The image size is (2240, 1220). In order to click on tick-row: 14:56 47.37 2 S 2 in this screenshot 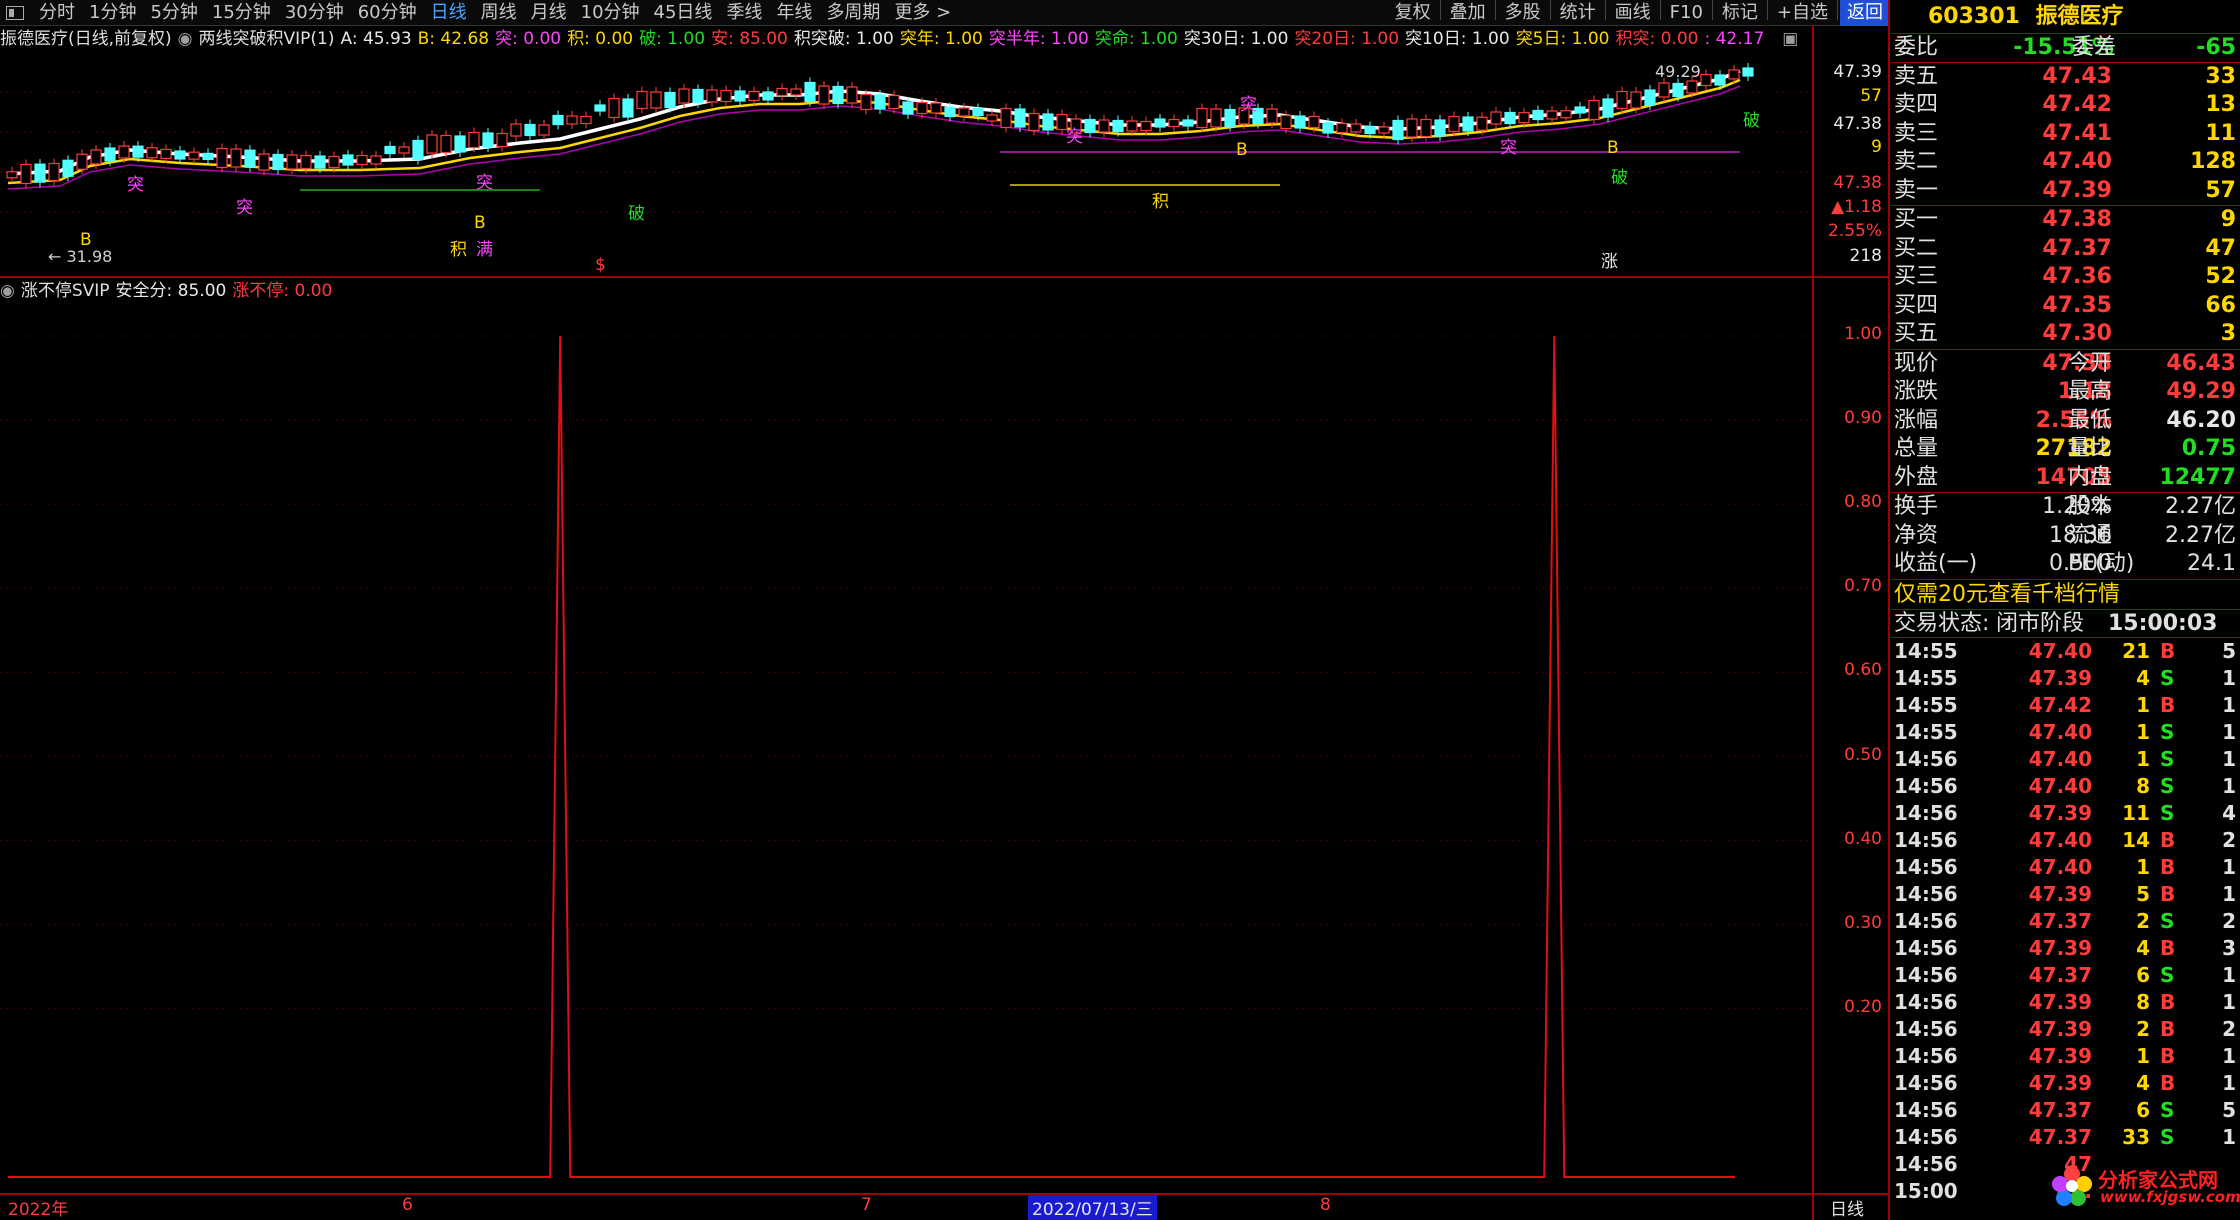, I will do `click(2066, 921)`.